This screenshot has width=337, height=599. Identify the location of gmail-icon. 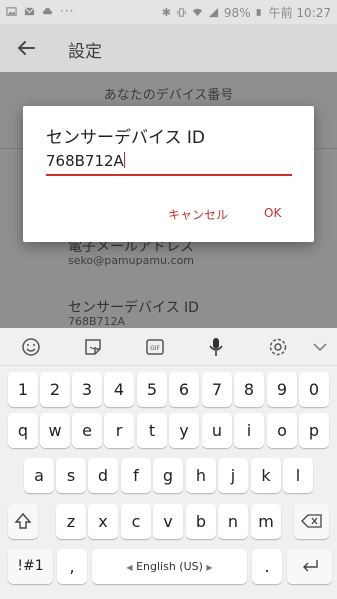
(29, 10).